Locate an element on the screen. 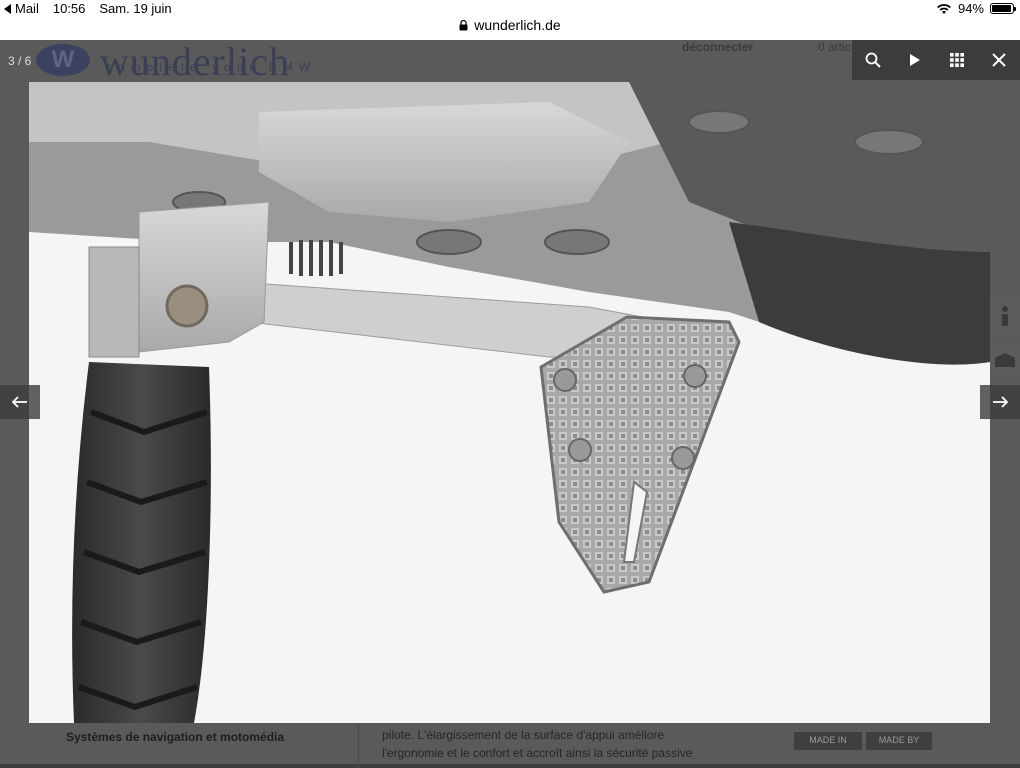 This screenshot has width=1020, height=768. url-text: wunderlich.de is located at coordinates (517, 25).